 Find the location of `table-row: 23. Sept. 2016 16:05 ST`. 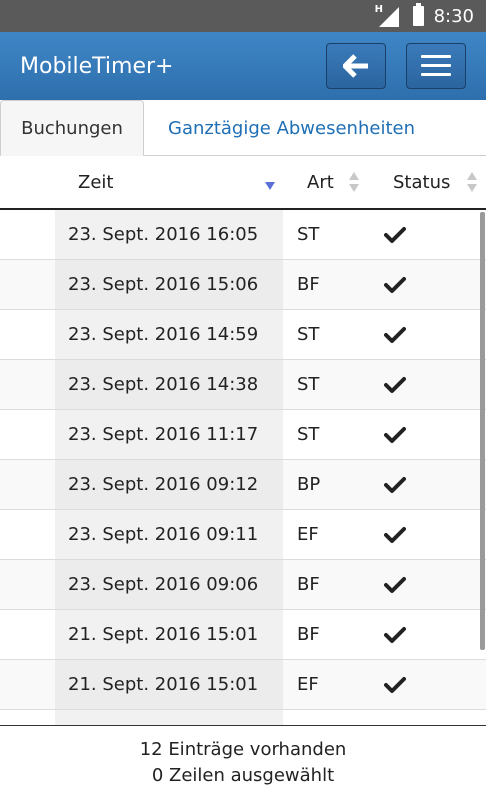

table-row: 23. Sept. 2016 16:05 ST is located at coordinates (243, 235).